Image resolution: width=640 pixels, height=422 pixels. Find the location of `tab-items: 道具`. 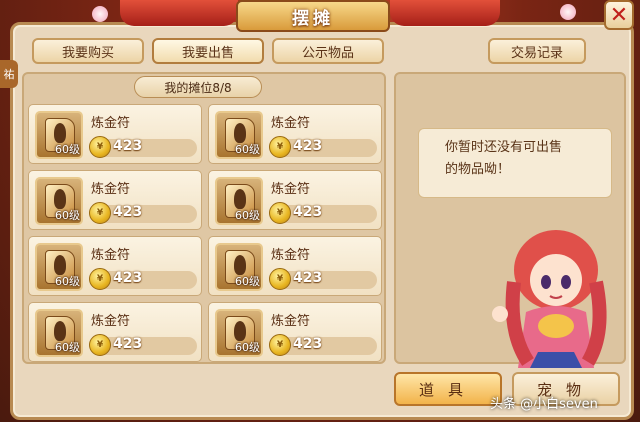

tab-items: 道具 is located at coordinates (448, 389).